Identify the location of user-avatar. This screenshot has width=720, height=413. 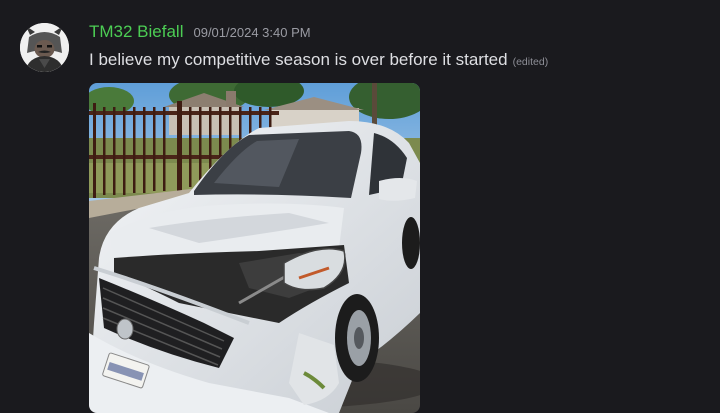
(44, 47).